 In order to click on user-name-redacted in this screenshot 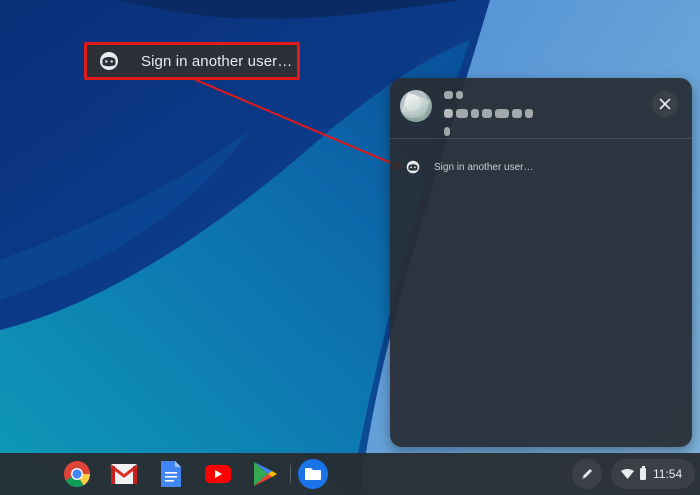, I will do `click(460, 104)`.